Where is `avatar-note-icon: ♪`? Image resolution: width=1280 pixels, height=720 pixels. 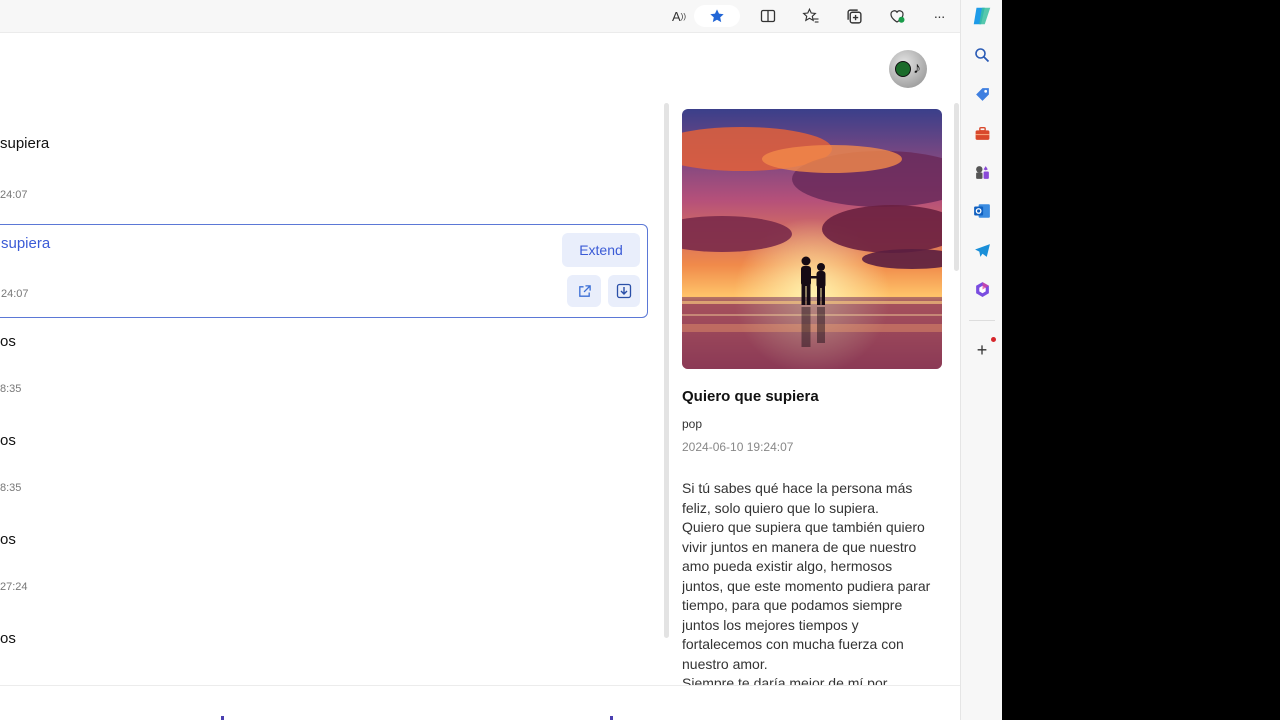 avatar-note-icon: ♪ is located at coordinates (917, 68).